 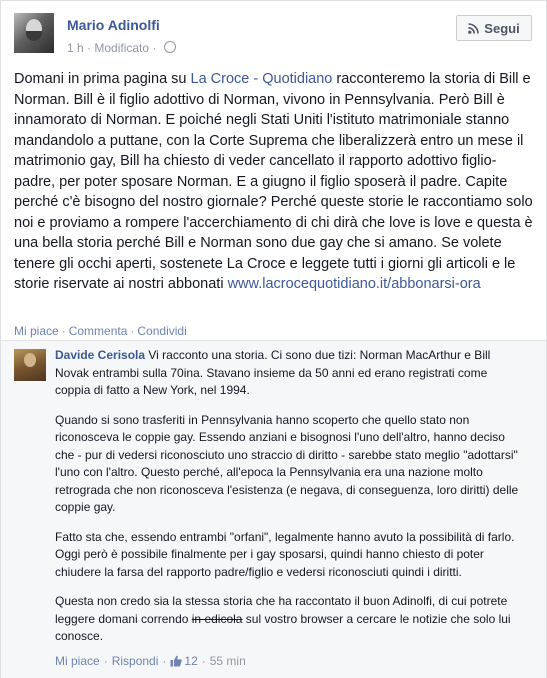 I want to click on follow-button: Segui, so click(x=494, y=28).